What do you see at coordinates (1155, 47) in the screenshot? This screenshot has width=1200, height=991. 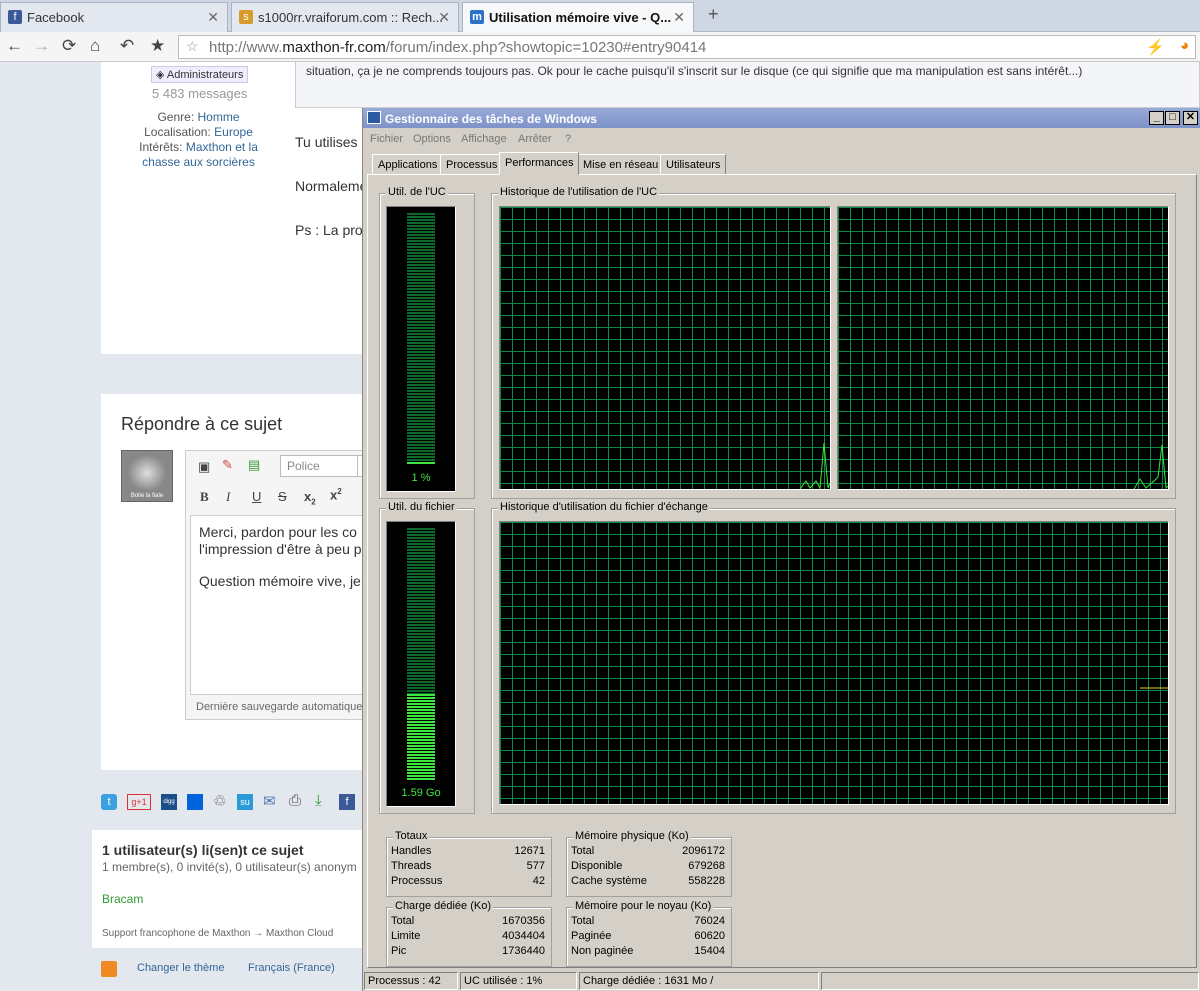 I see `lightning-icon: ⚡` at bounding box center [1155, 47].